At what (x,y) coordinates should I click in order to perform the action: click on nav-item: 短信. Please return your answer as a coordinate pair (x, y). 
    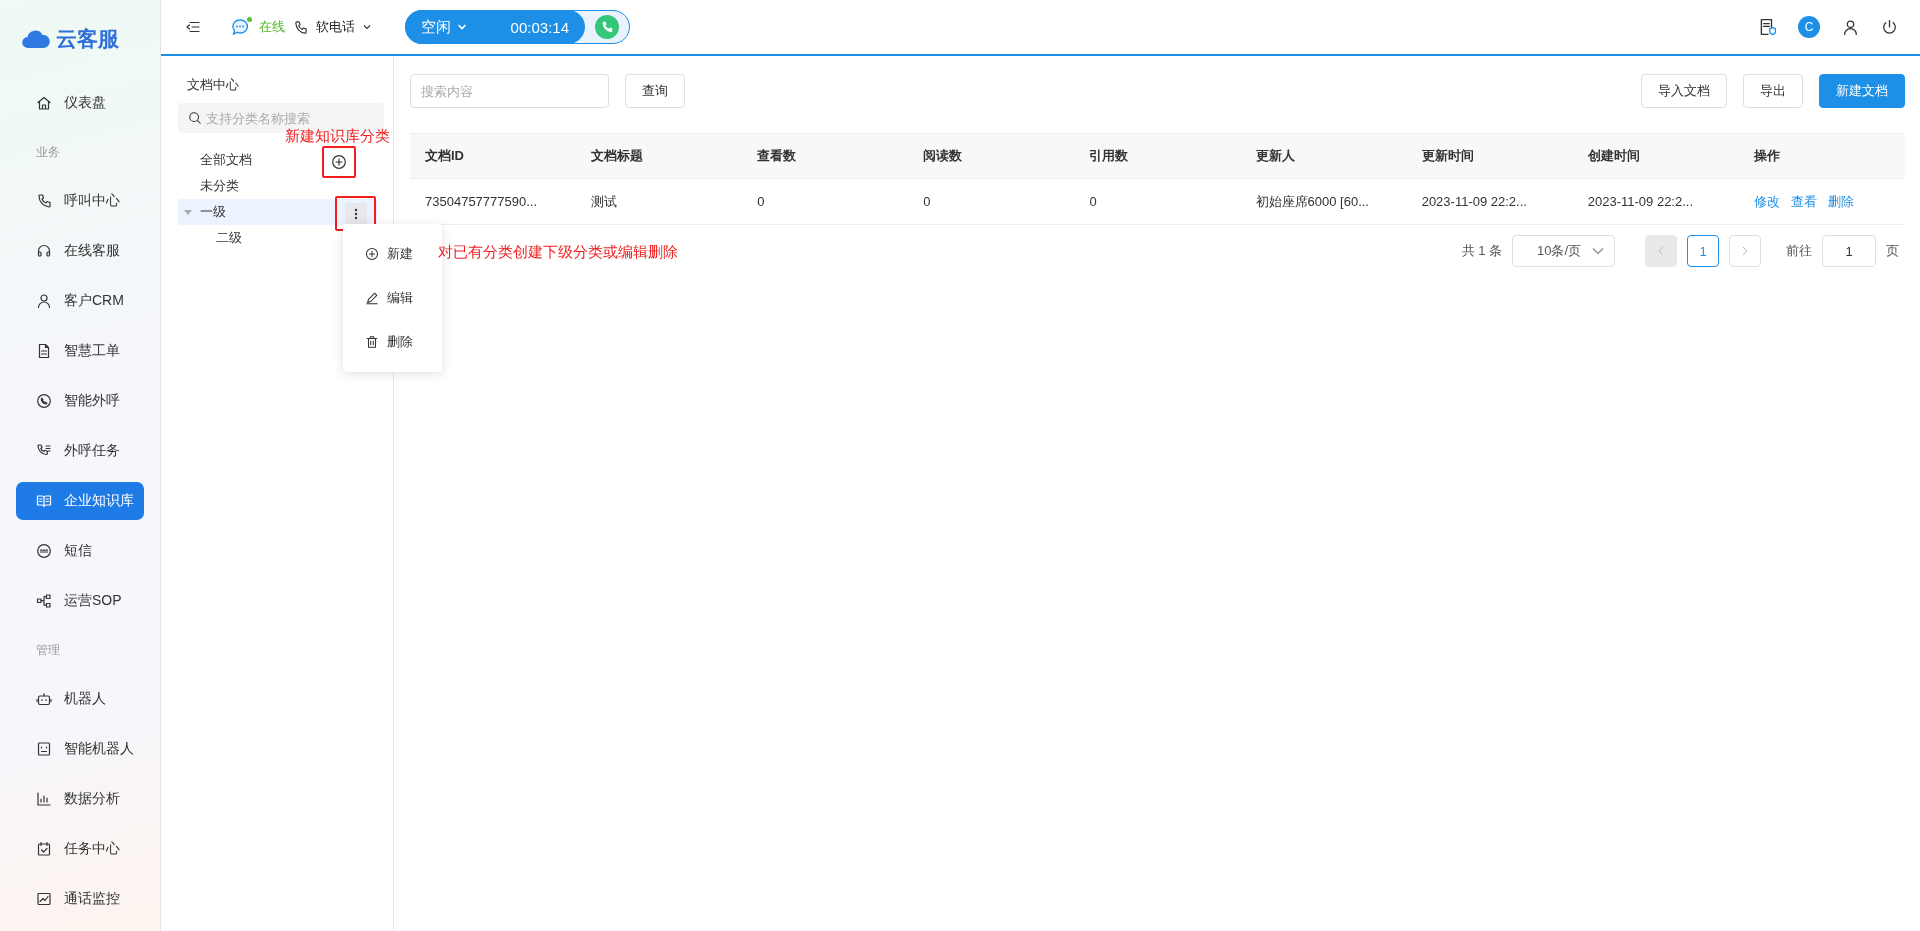
    Looking at the image, I should click on (80, 551).